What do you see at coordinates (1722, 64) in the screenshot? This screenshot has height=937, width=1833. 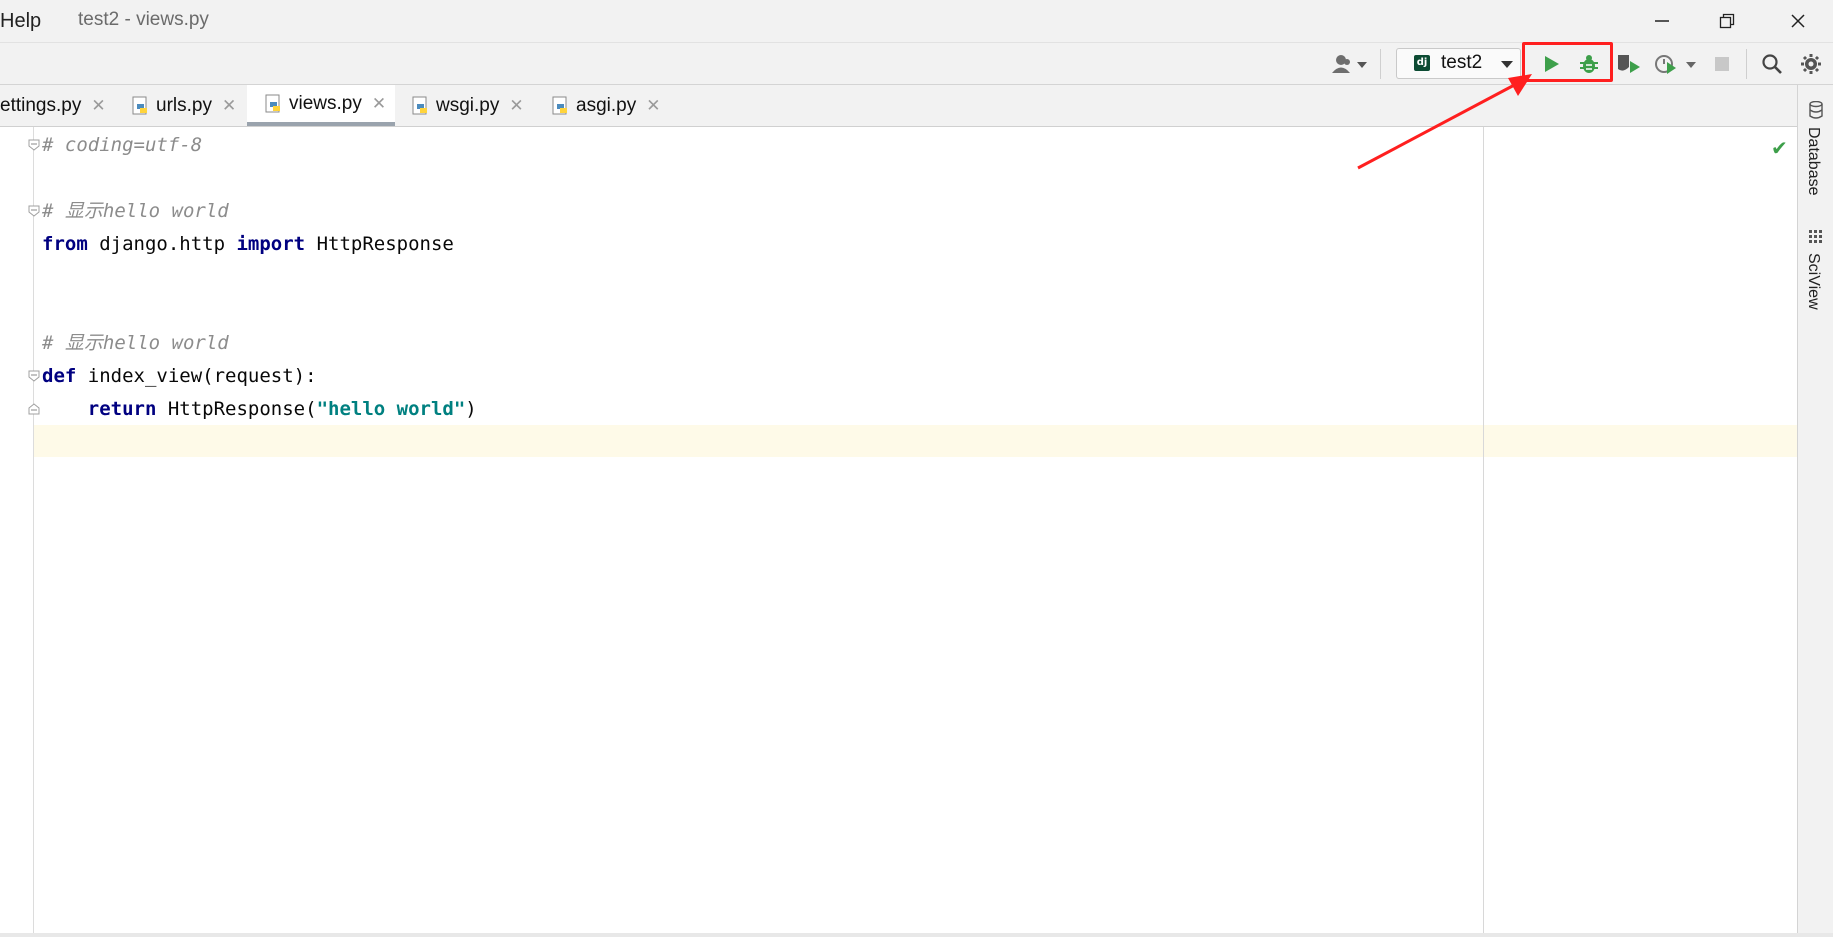 I see `stop-icon` at bounding box center [1722, 64].